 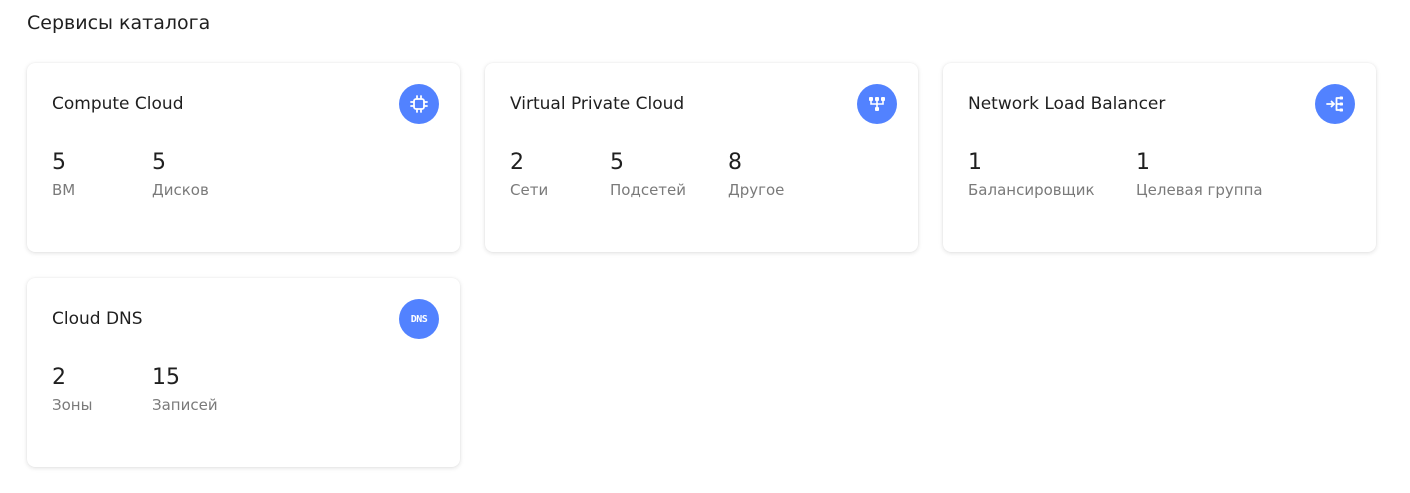 I want to click on stat-vm: 5 ВМ, so click(x=63, y=174).